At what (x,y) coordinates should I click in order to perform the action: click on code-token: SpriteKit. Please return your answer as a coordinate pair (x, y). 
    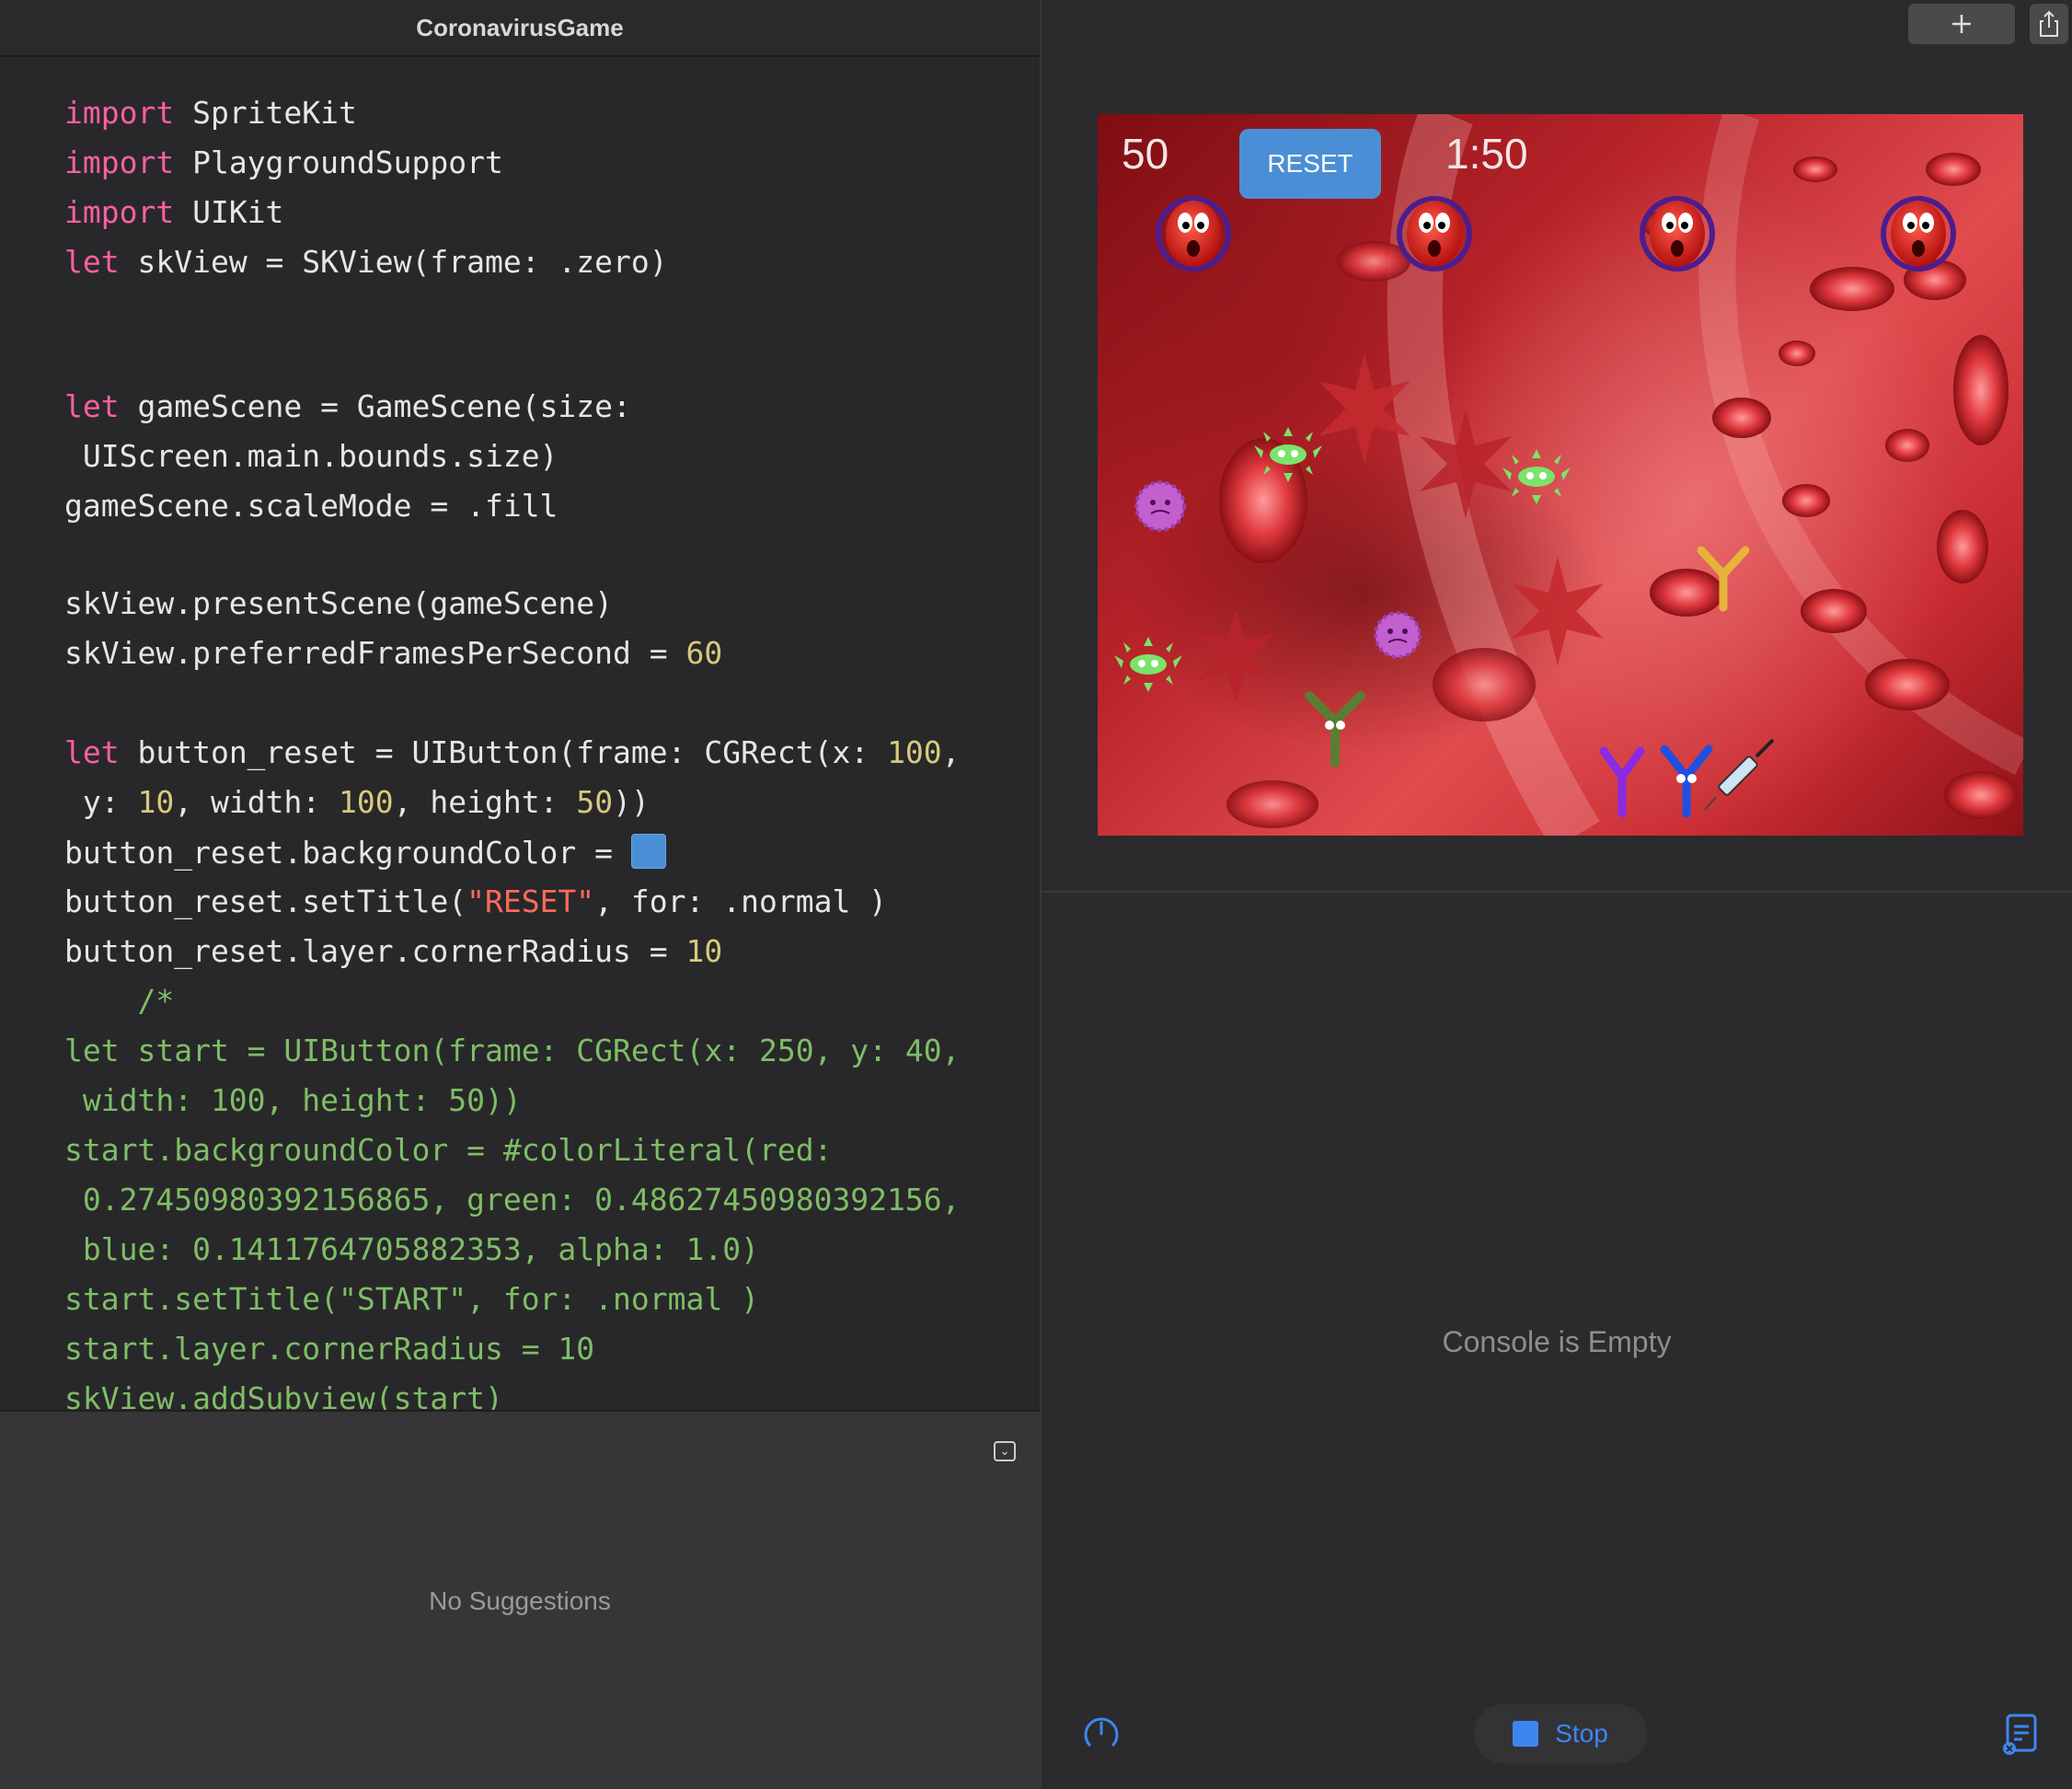
    Looking at the image, I should click on (265, 113).